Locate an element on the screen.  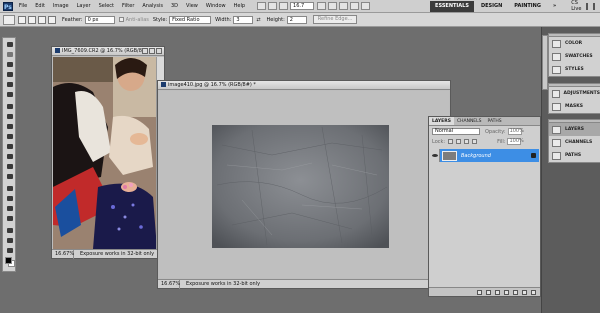
dock-item-swatches: SWATCHES is located at coordinates (574, 56).